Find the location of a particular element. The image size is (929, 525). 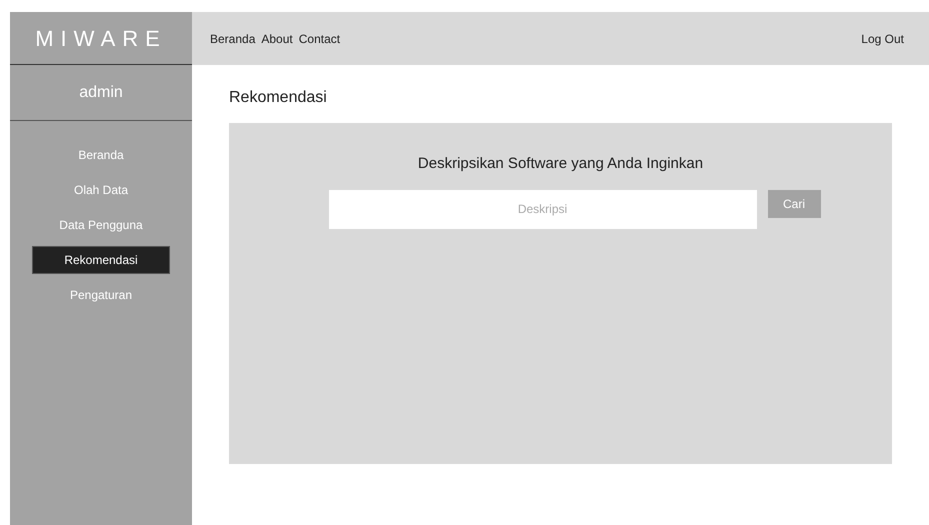

logo: MIWARE is located at coordinates (101, 38).